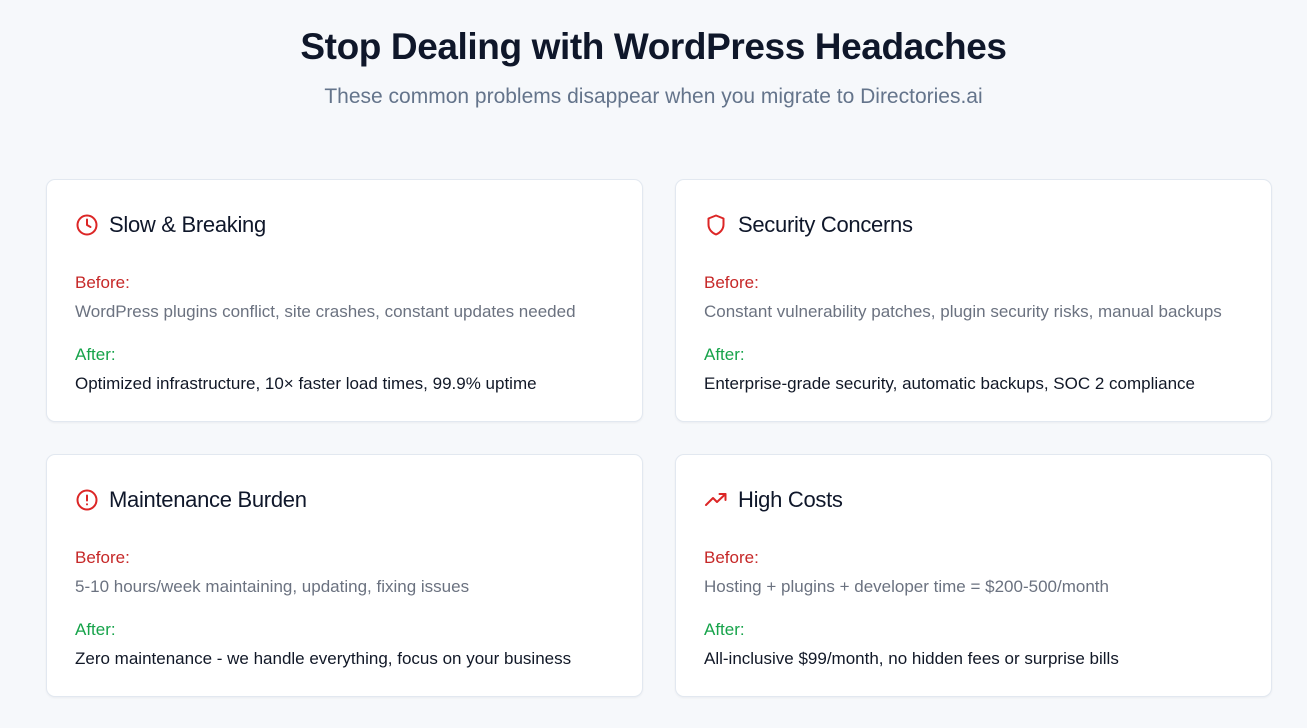  What do you see at coordinates (716, 500) in the screenshot?
I see `trending-up-icon` at bounding box center [716, 500].